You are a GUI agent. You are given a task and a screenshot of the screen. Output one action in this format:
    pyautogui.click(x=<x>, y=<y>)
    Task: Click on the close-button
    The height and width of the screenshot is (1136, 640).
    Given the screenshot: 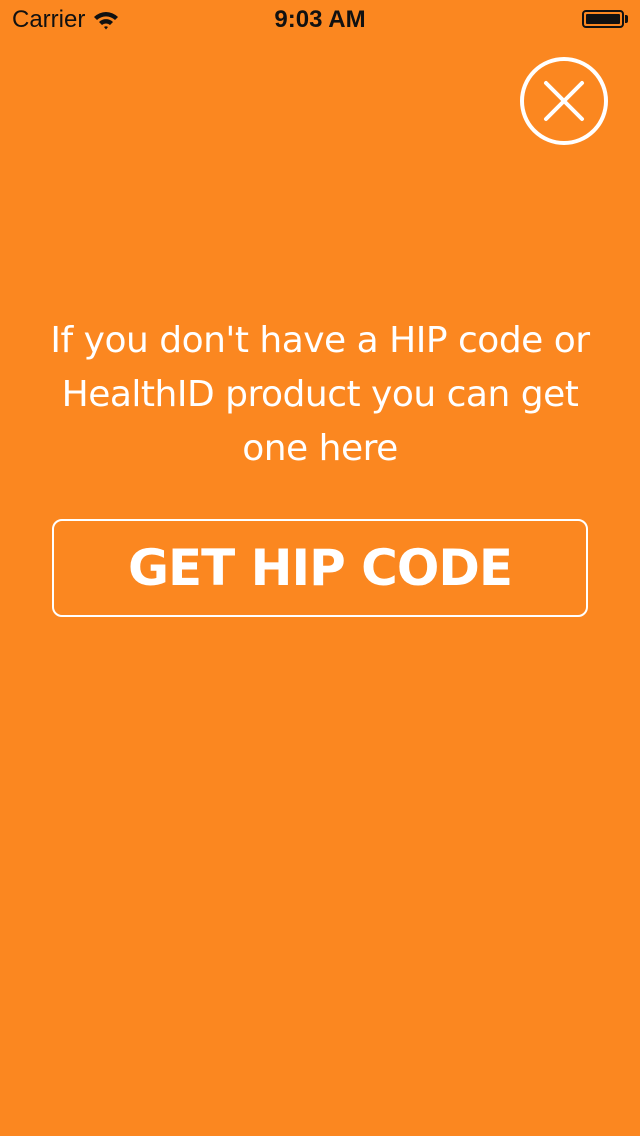 What is the action you would take?
    pyautogui.click(x=564, y=101)
    